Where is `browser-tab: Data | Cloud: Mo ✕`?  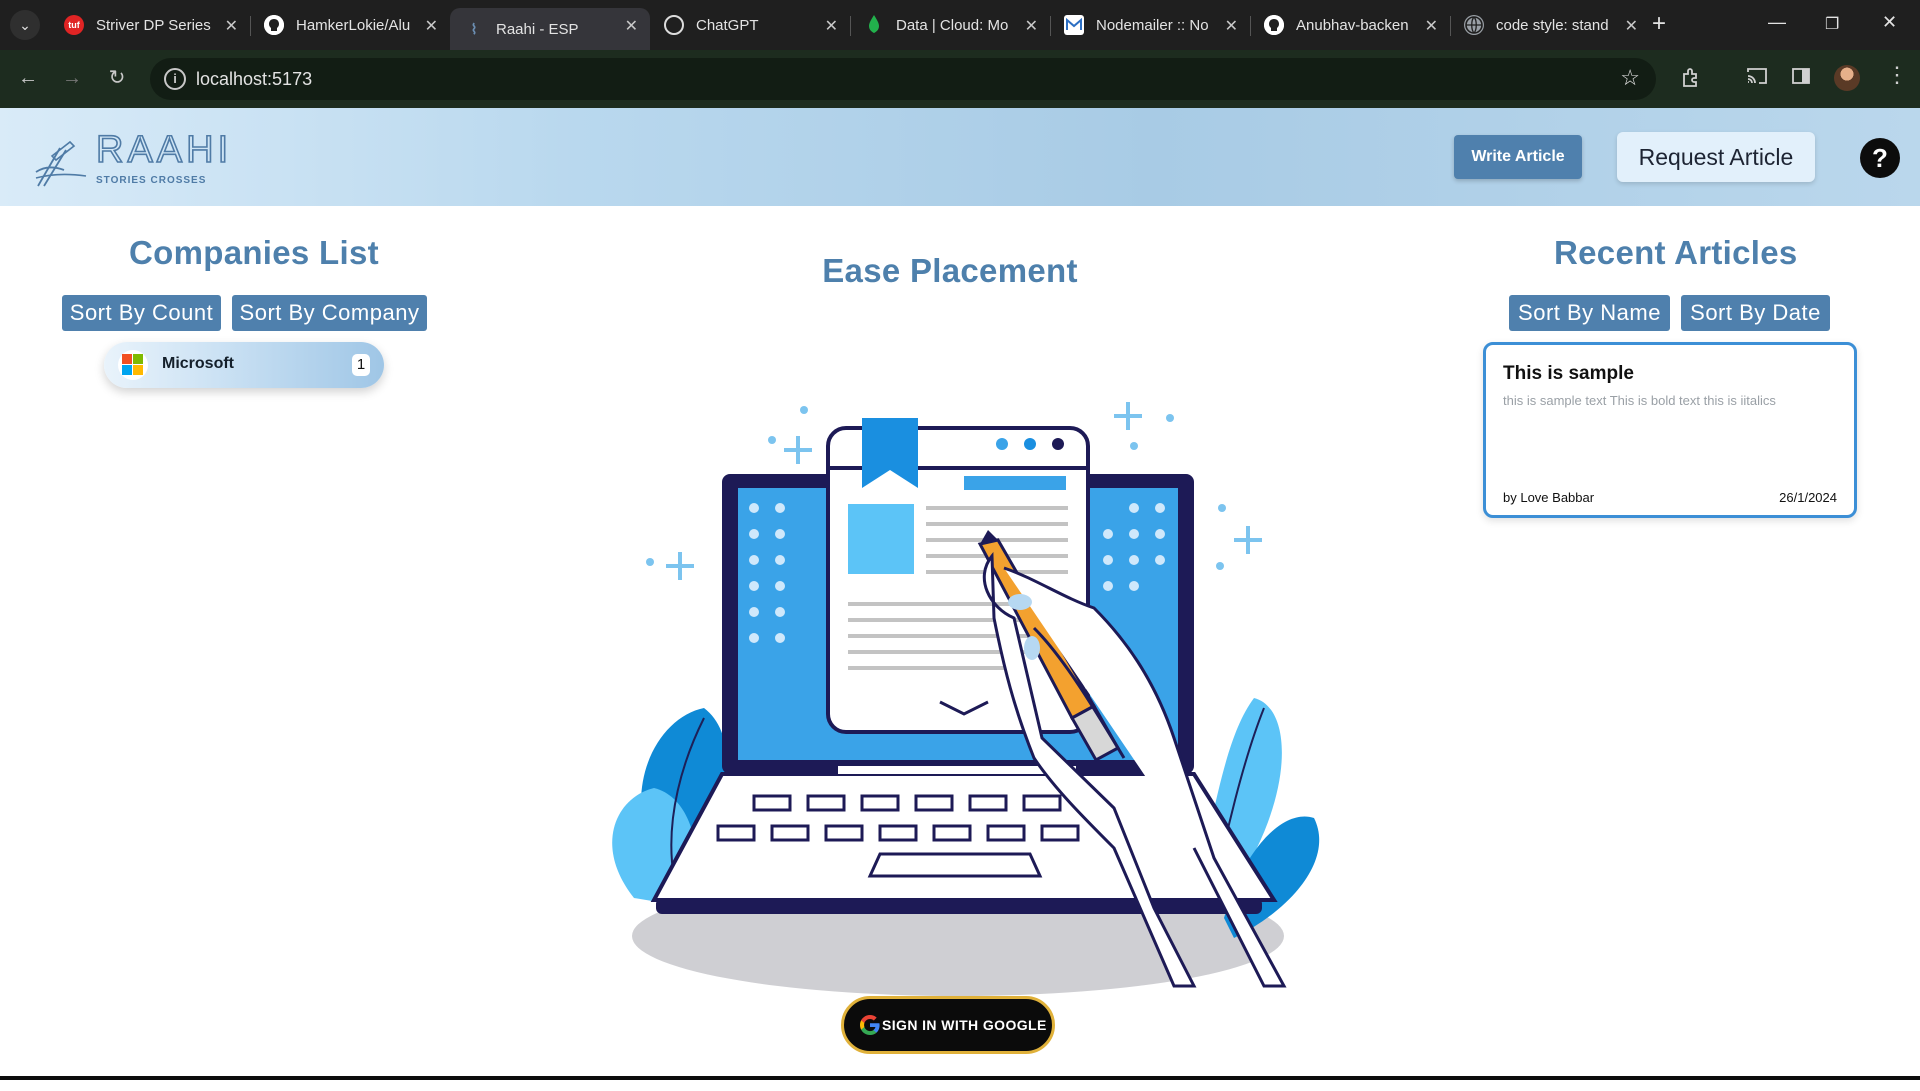 browser-tab: Data | Cloud: Mo ✕ is located at coordinates (950, 25).